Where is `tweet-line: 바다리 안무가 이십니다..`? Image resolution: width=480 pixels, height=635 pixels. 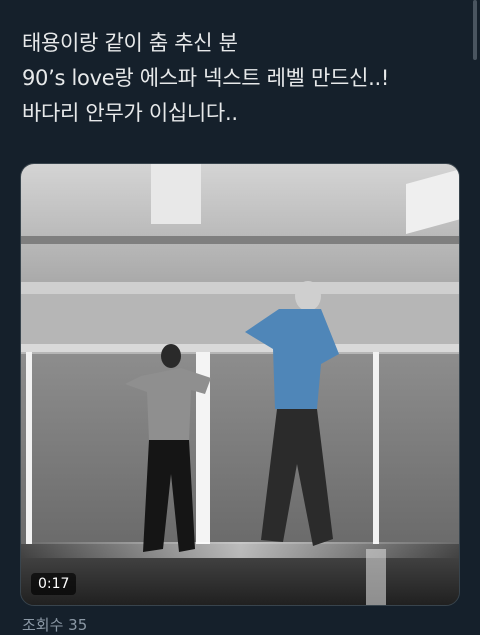
tweet-line: 바다리 안무가 이십니다.. is located at coordinates (130, 113).